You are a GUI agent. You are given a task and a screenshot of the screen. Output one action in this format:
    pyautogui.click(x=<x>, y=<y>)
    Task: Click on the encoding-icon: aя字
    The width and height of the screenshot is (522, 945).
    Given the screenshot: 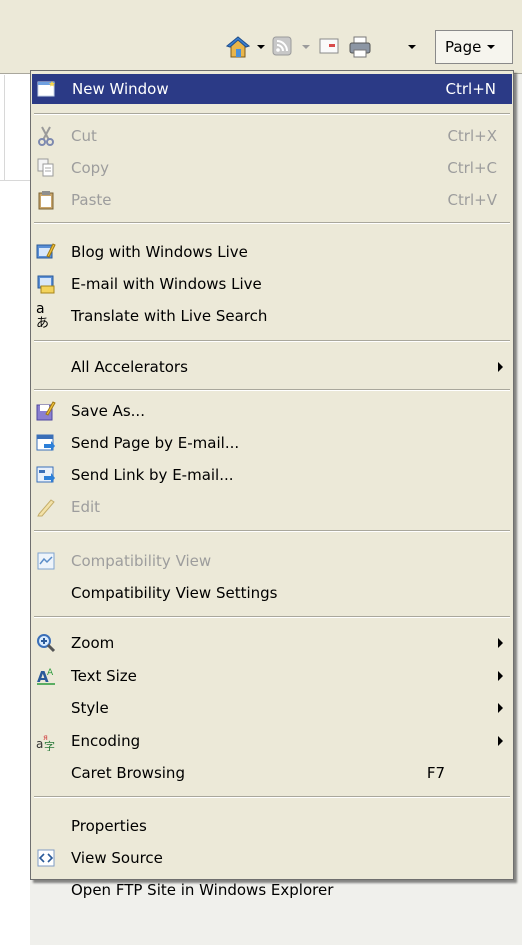 What is the action you would take?
    pyautogui.click(x=46, y=741)
    